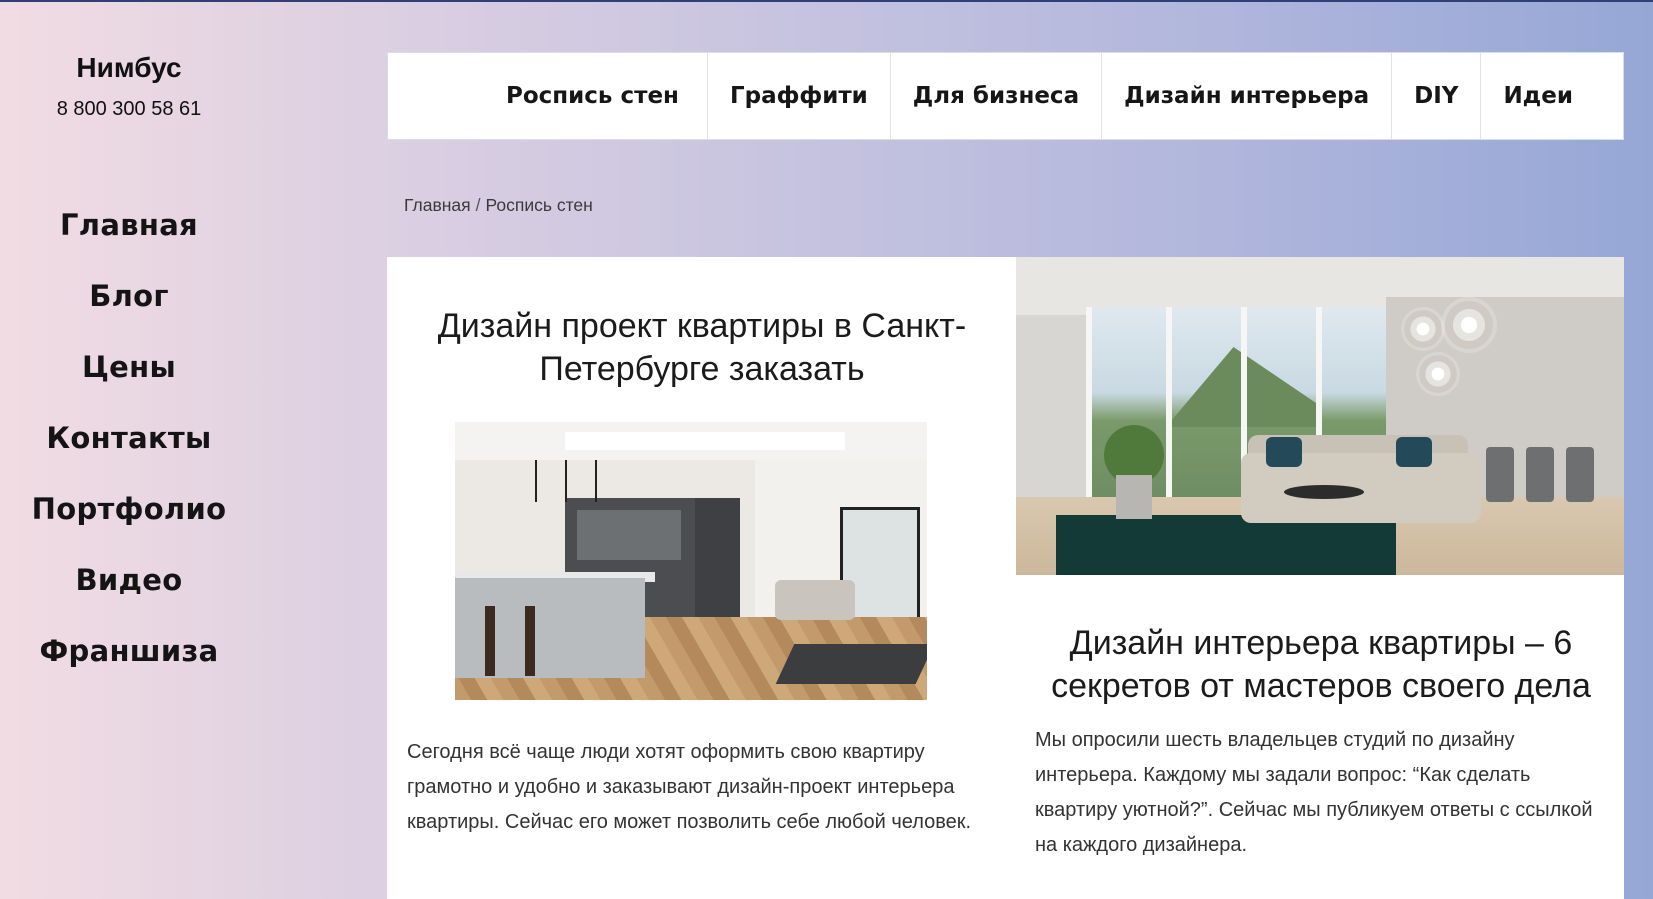 This screenshot has height=899, width=1653. What do you see at coordinates (997, 96) in the screenshot?
I see `top-menu-item-business: Для бизнеса` at bounding box center [997, 96].